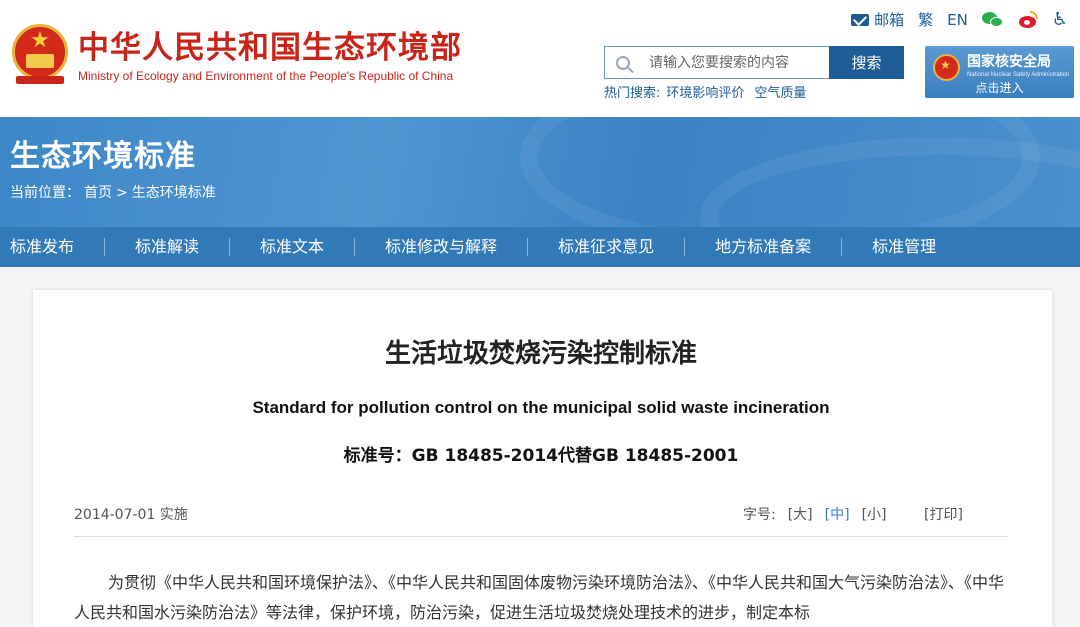  I want to click on mail-link: 邮箱, so click(877, 20).